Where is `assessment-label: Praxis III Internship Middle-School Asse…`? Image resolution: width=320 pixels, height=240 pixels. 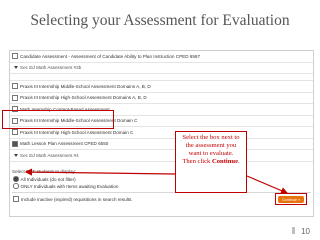
assessment-label: Praxis III Internship Middle-School Asse… is located at coordinates (85, 86).